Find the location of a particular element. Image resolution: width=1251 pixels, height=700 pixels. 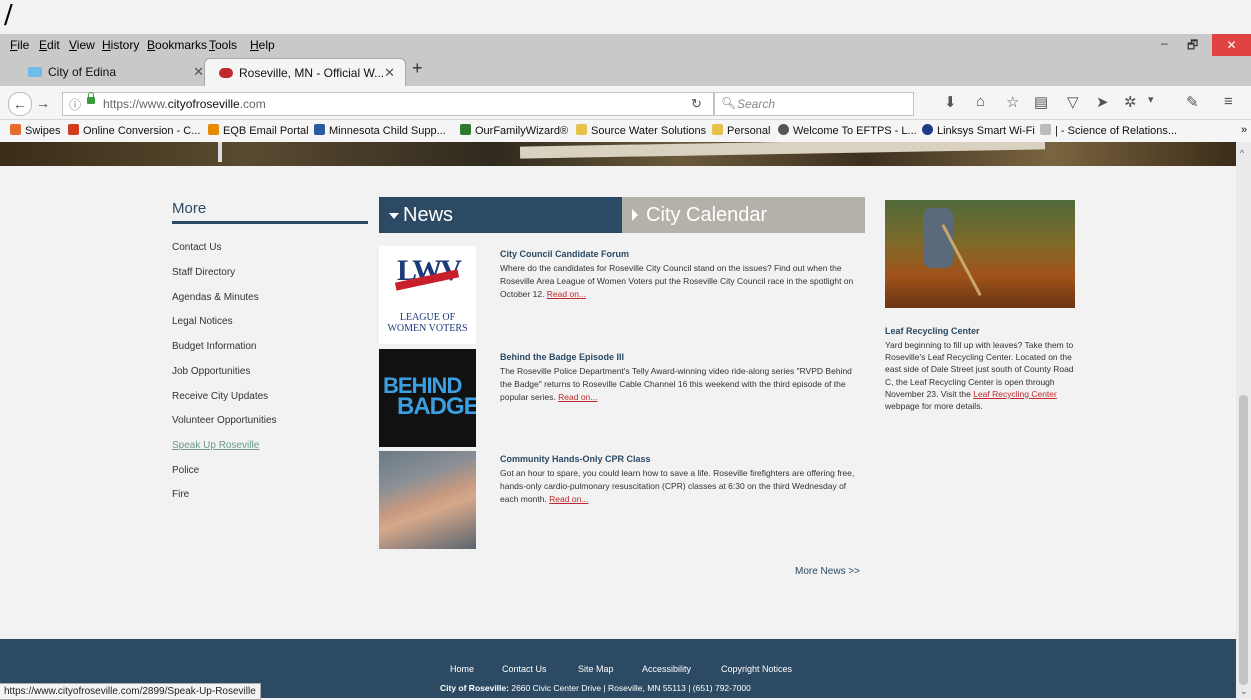

reload-icon: ↻ is located at coordinates (696, 104).